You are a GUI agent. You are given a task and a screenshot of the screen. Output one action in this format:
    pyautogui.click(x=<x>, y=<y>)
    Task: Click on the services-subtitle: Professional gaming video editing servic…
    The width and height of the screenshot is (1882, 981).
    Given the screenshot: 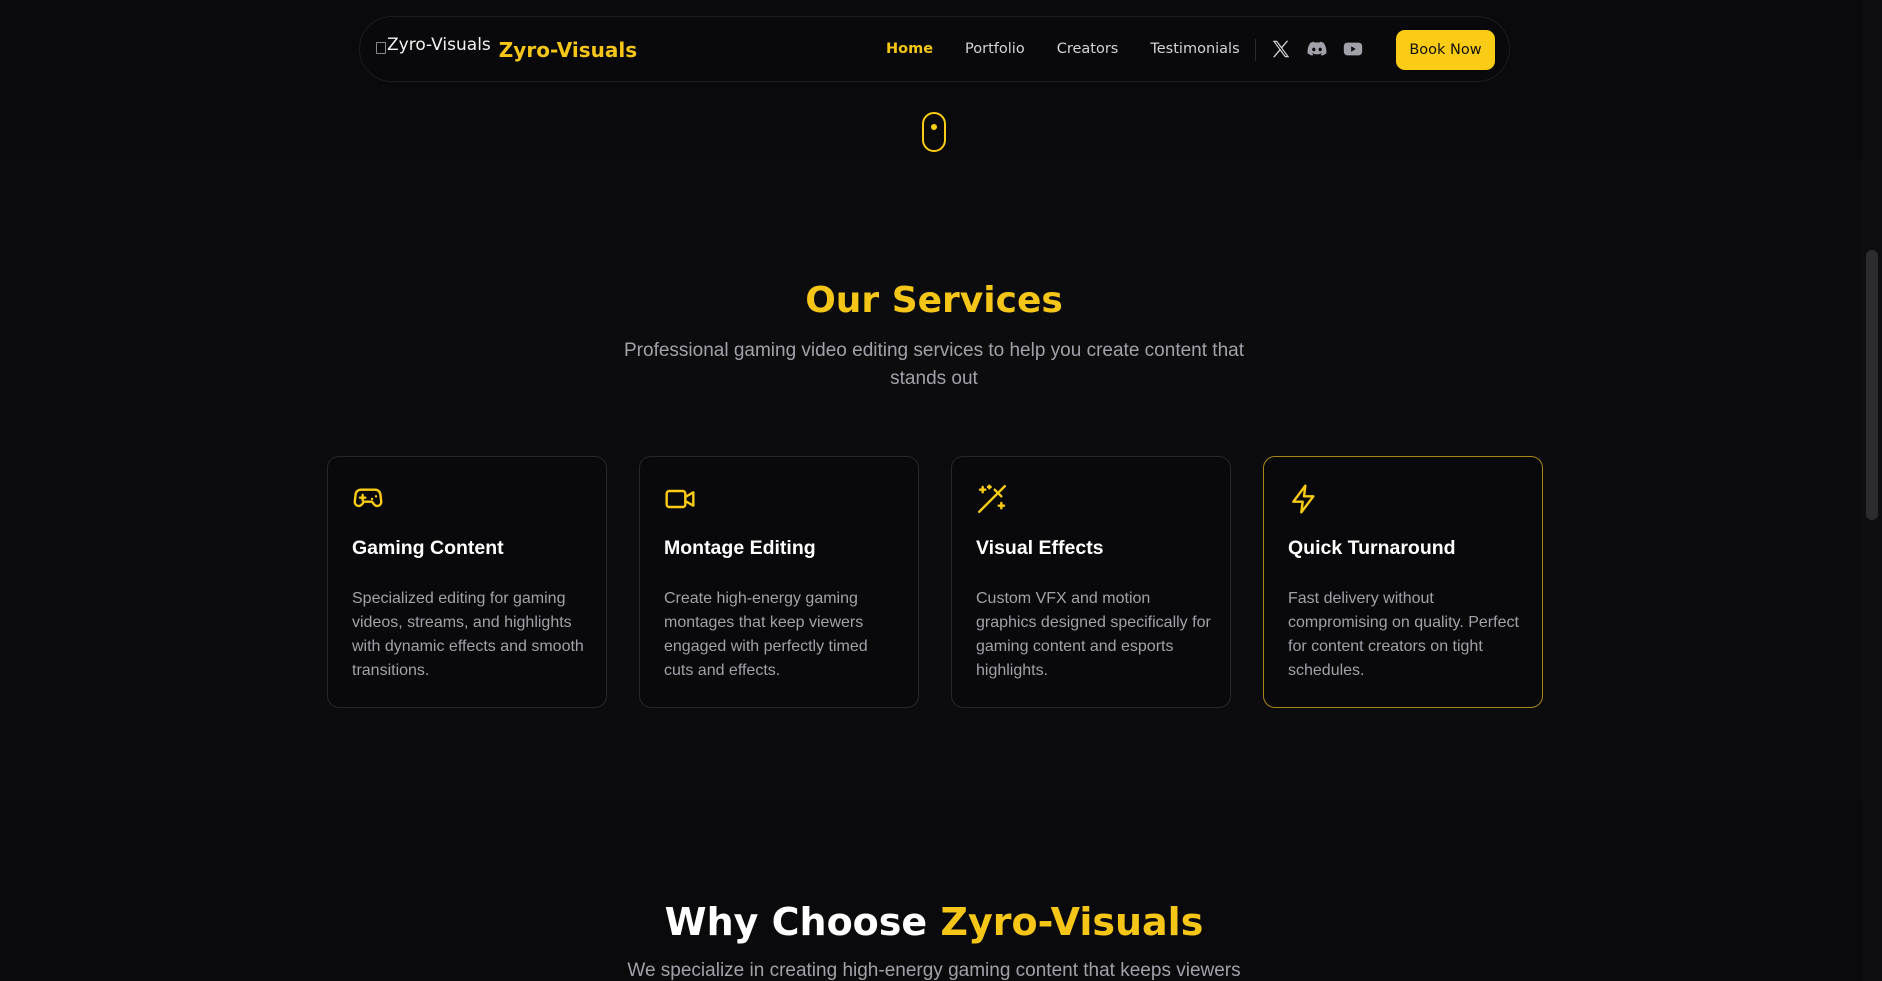 What is the action you would take?
    pyautogui.click(x=934, y=364)
    